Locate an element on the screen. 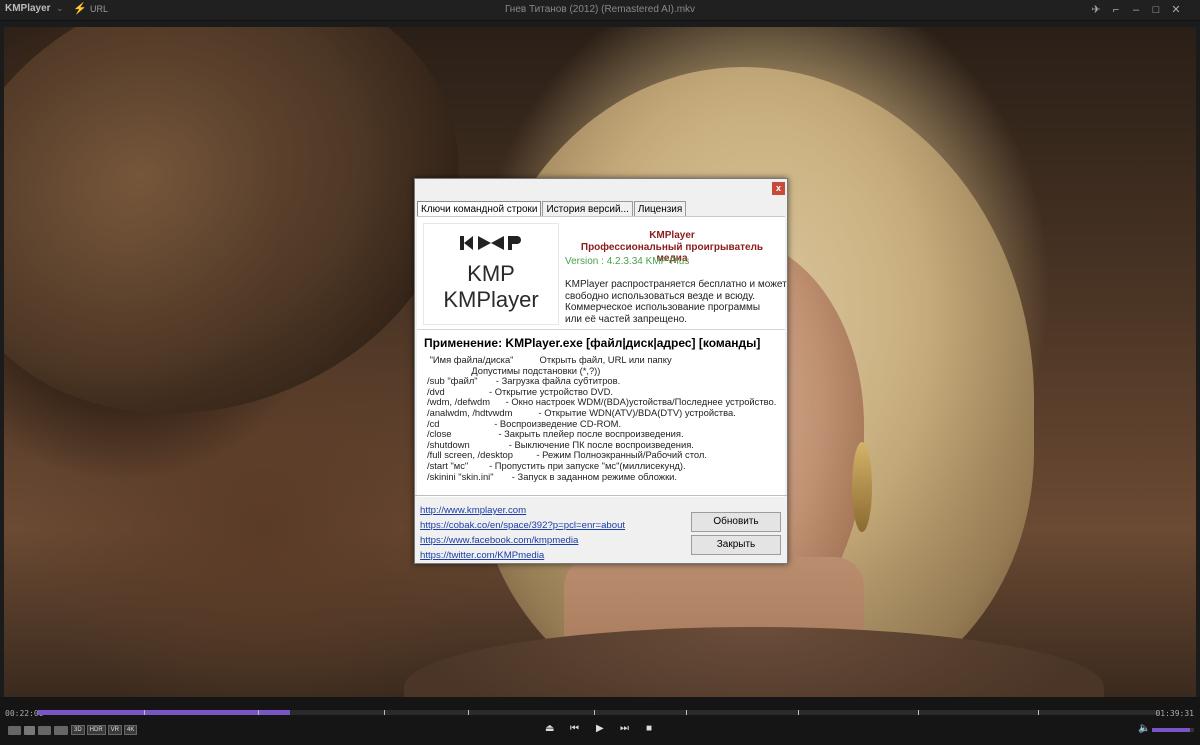 Image resolution: width=1200 pixels, height=745 pixels. link-twitter: https://twitter.com/KMPmedia is located at coordinates (522, 555).